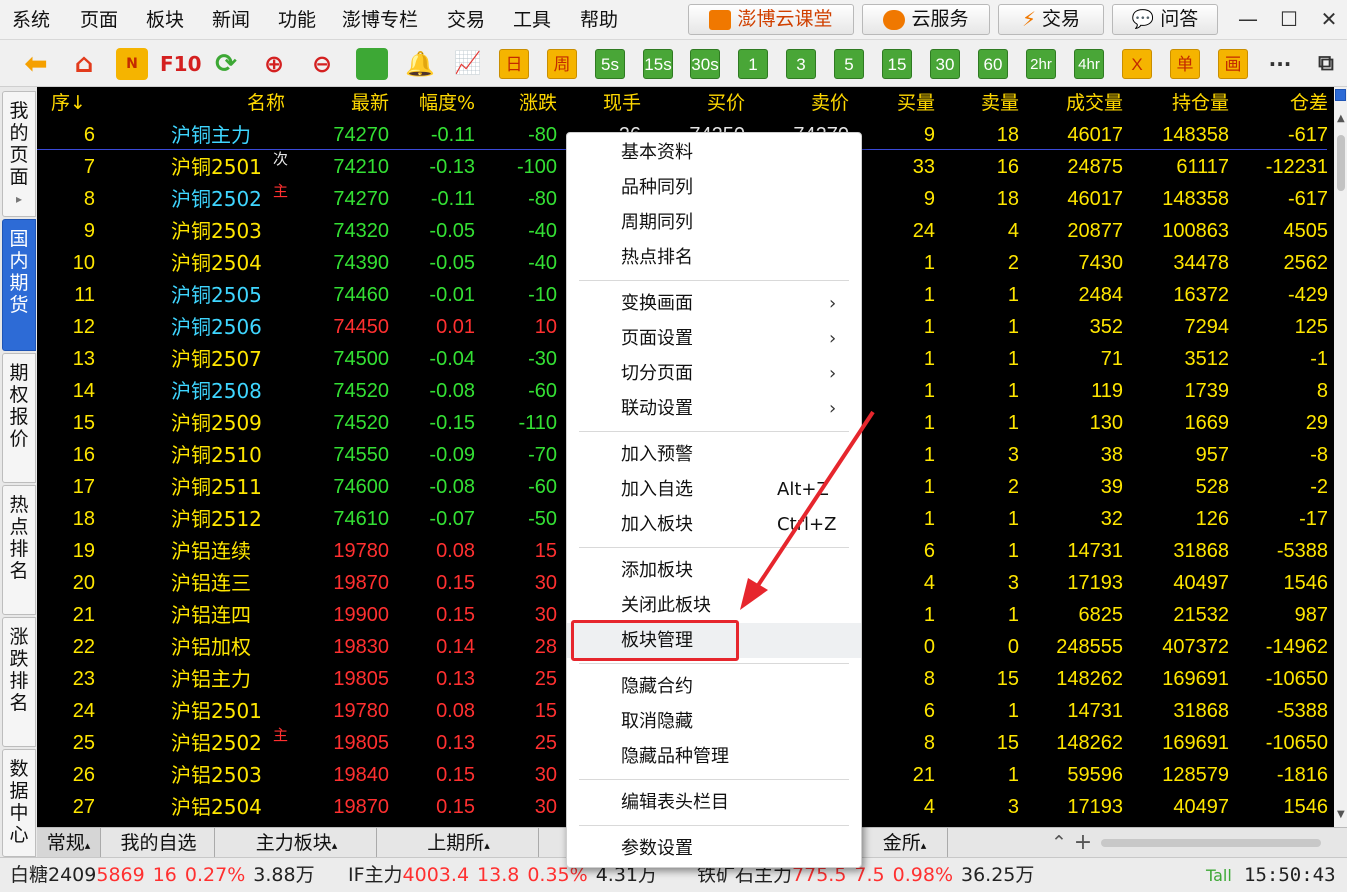 The image size is (1347, 892). Describe the element at coordinates (1059, 843) in the screenshot. I see `tab-scroll-icon: ⌃` at that location.